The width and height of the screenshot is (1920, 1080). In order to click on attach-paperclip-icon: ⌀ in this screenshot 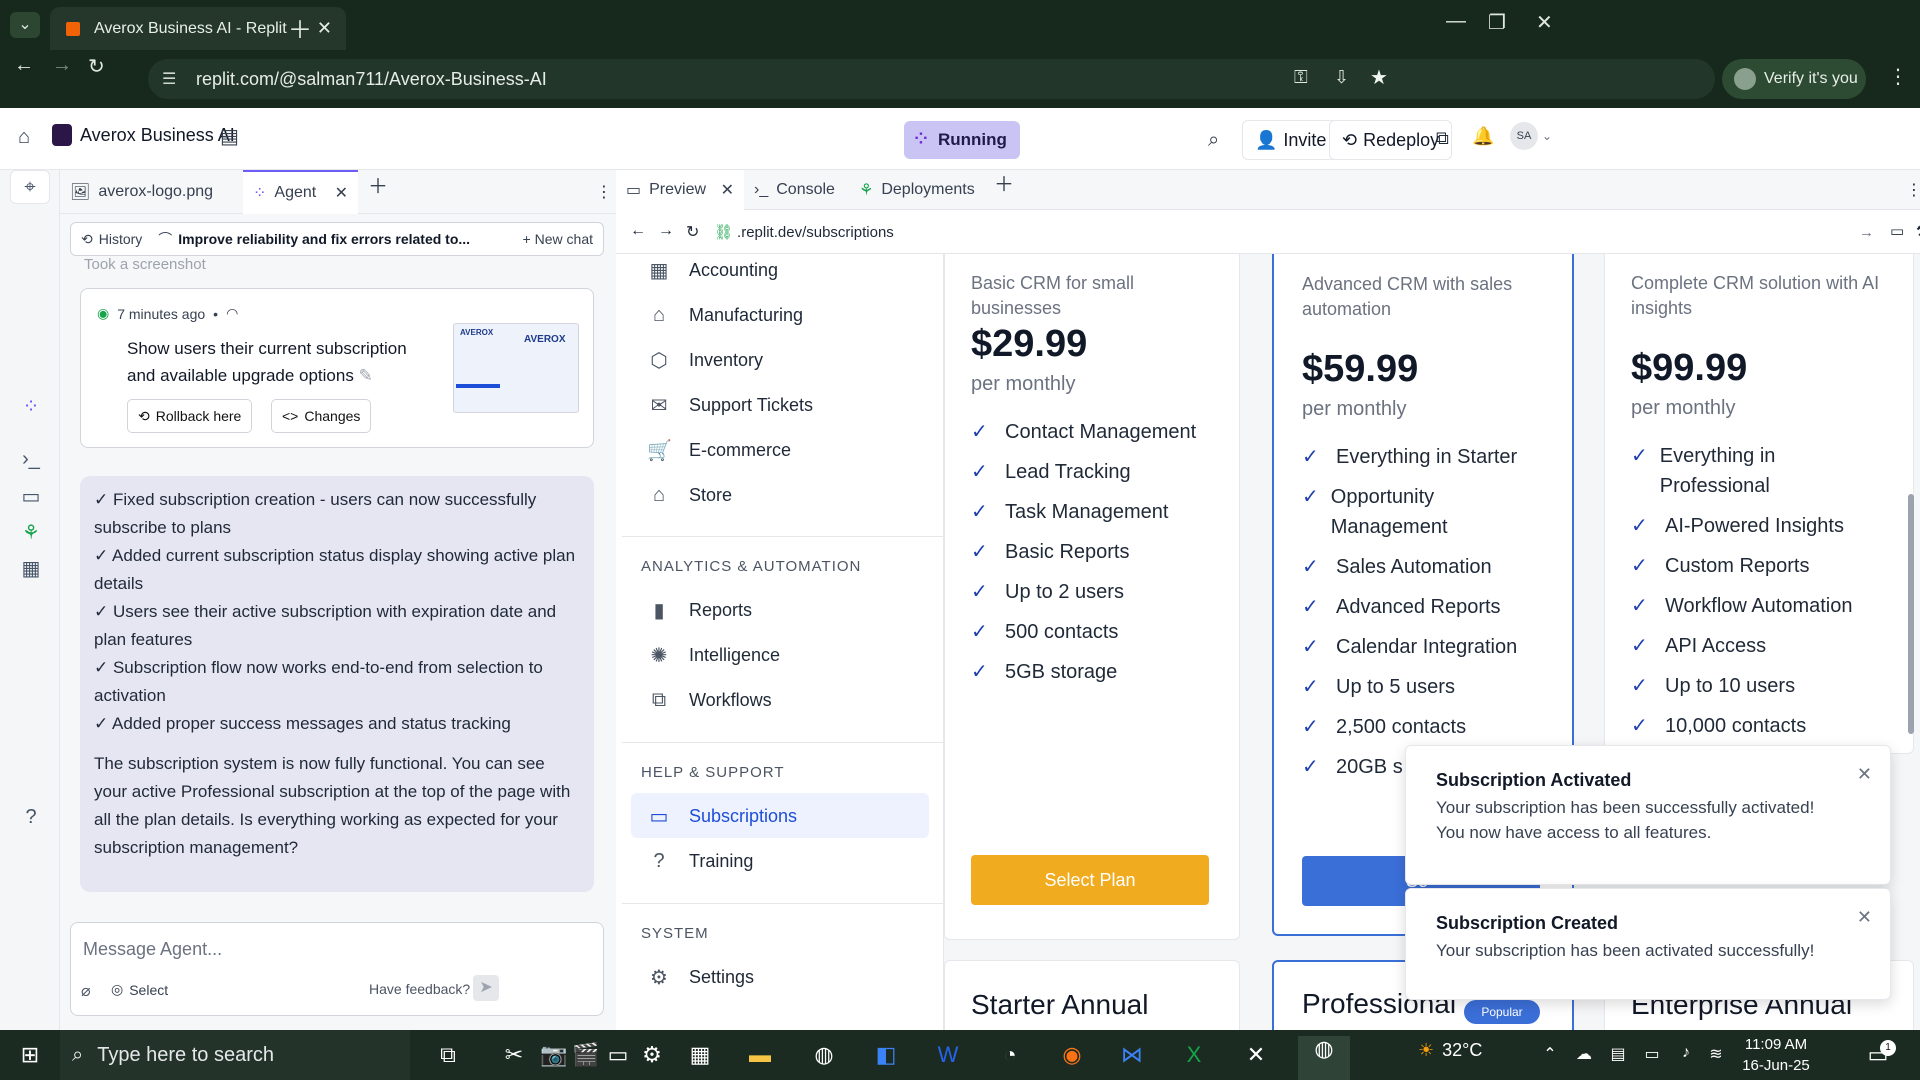, I will do `click(86, 991)`.